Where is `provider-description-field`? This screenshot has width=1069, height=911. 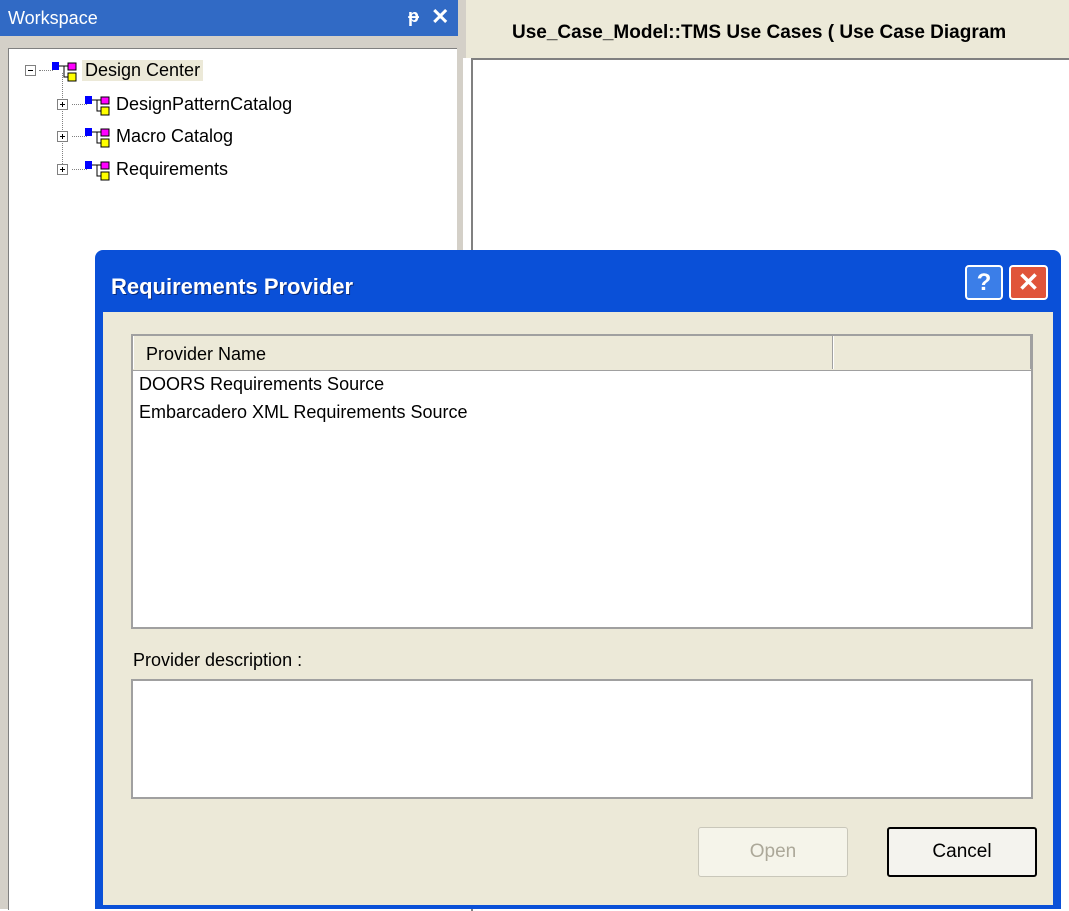
provider-description-field is located at coordinates (582, 739).